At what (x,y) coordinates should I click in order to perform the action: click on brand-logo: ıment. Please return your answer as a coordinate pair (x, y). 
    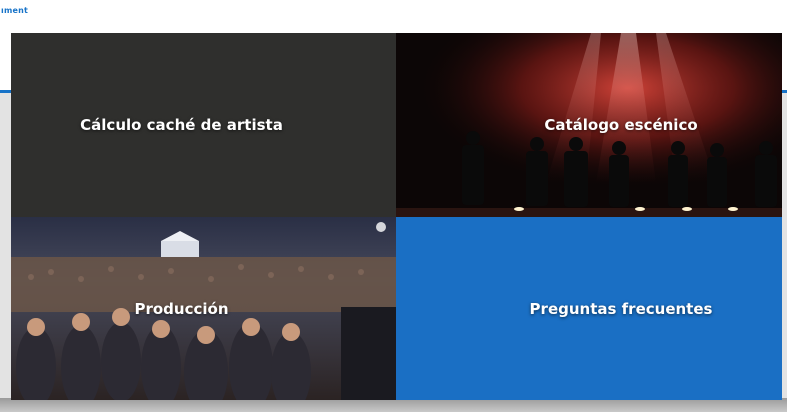
    Looking at the image, I should click on (14, 10).